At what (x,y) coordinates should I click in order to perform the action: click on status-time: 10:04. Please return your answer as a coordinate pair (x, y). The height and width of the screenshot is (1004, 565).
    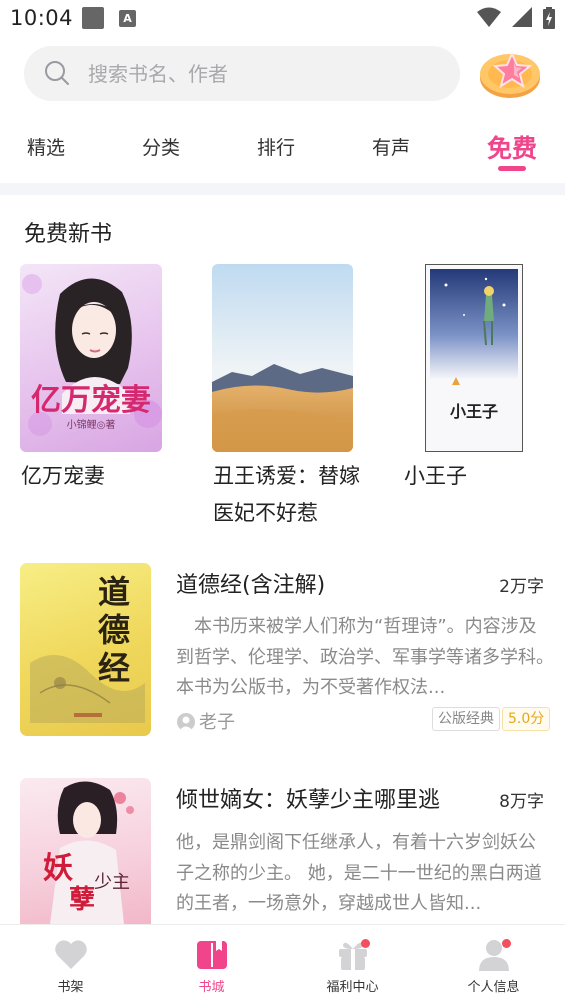
    Looking at the image, I should click on (42, 18).